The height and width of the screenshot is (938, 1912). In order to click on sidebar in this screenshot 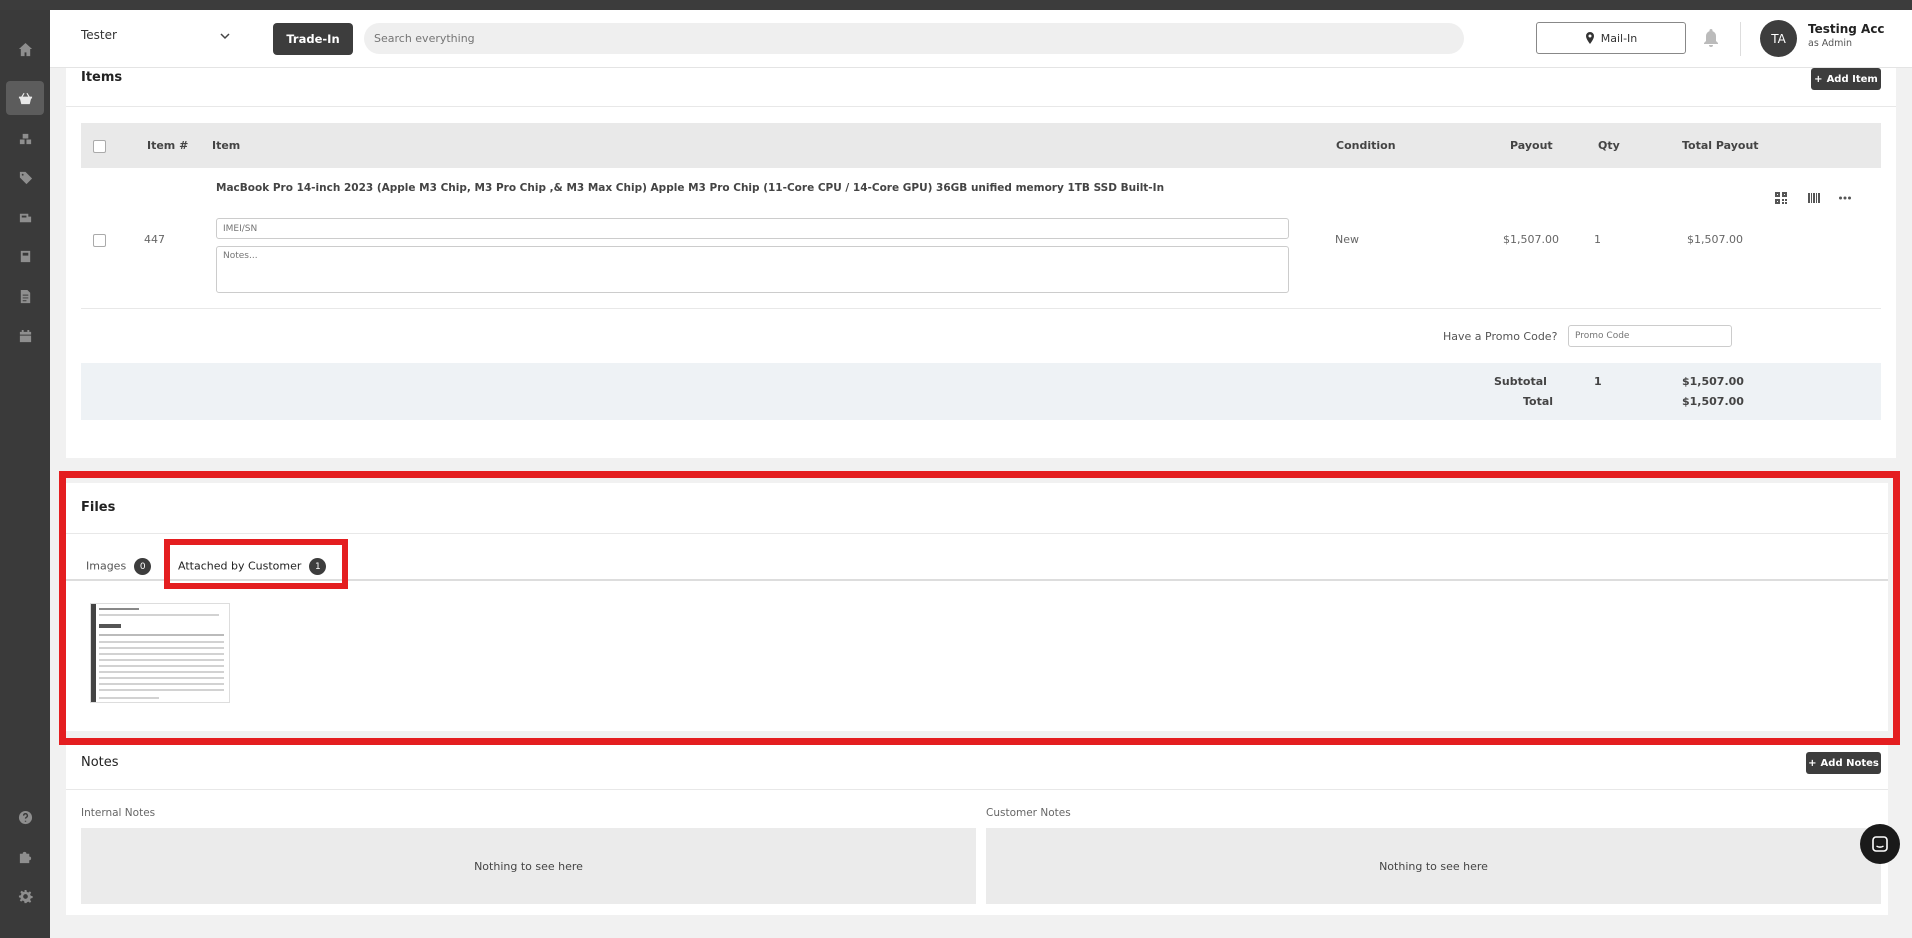, I will do `click(25, 474)`.